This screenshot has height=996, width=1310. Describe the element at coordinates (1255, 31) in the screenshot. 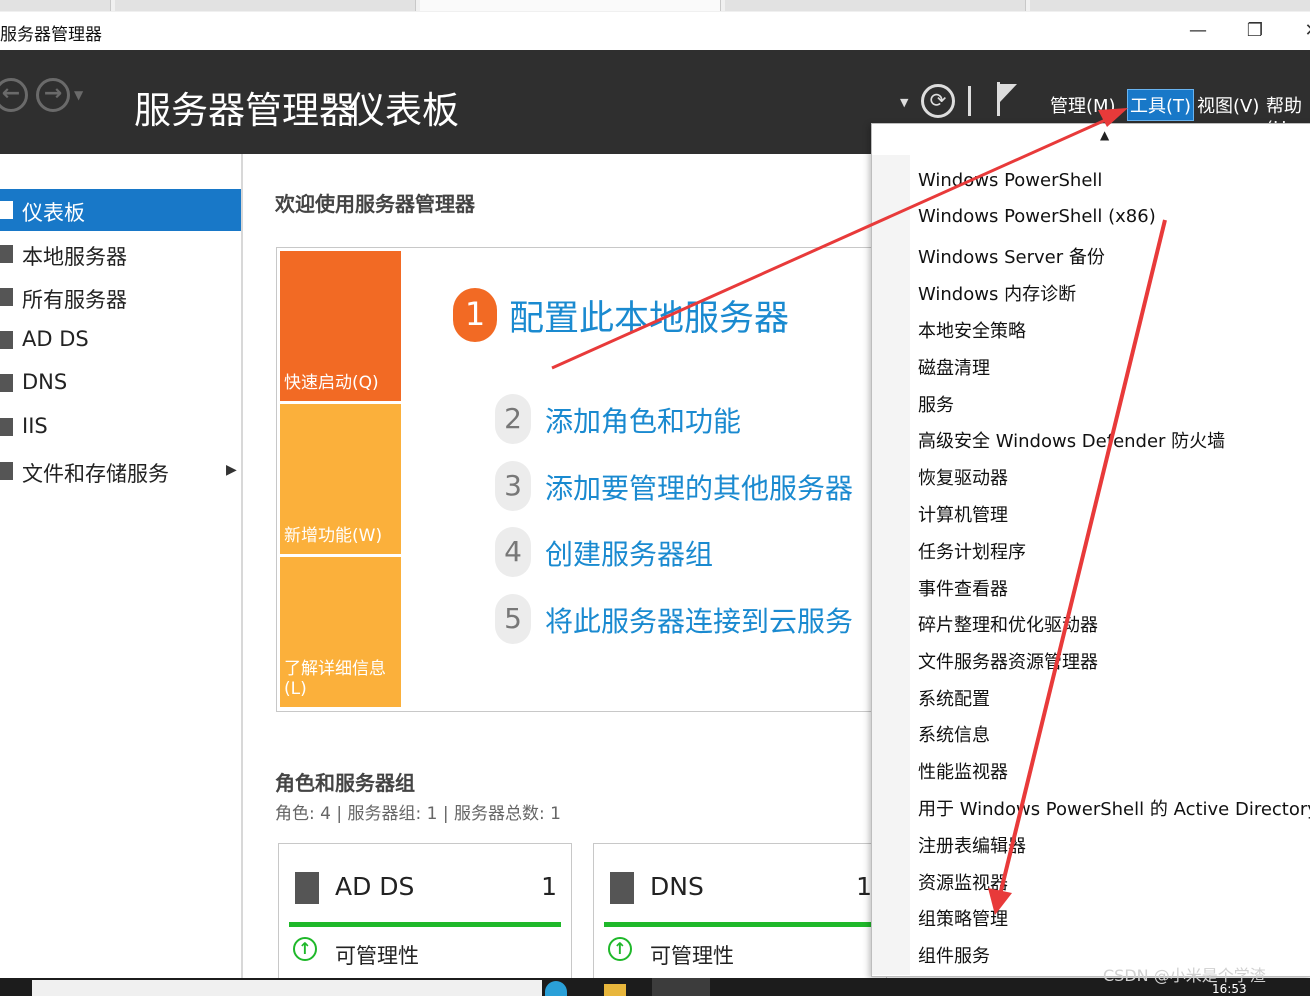

I see `restore-button: ❐` at that location.